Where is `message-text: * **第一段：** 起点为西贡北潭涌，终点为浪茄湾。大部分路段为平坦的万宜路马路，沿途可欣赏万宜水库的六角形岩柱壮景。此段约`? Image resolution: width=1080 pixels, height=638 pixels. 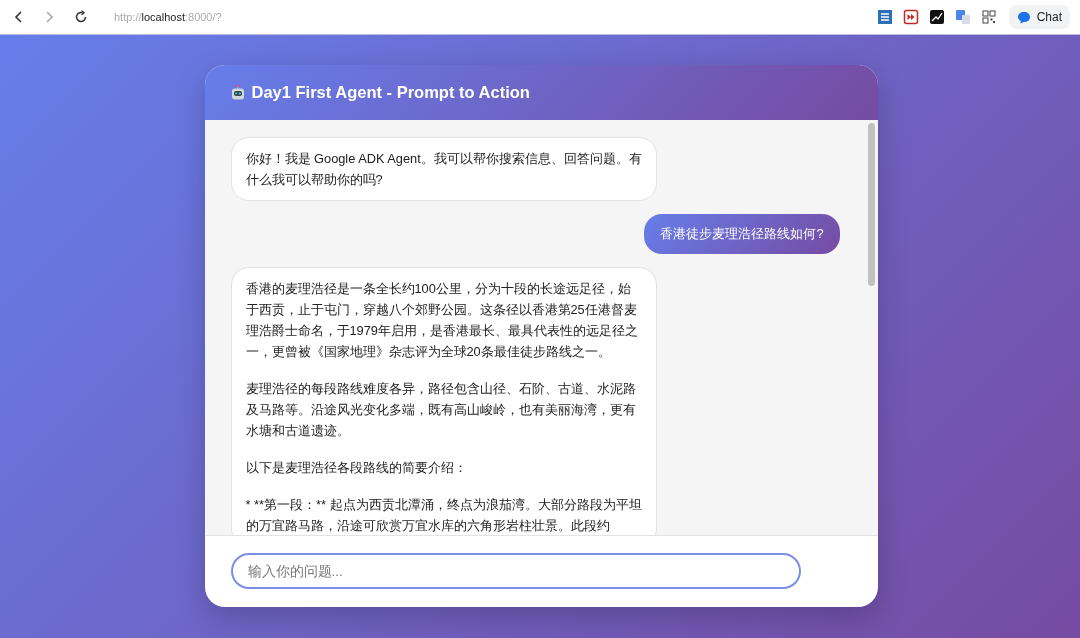
message-text: * **第一段：** 起点为西贡北潭涌，终点为浪茄湾。大部分路段为平坦的万宜路马路，沿途可欣赏万宜水库的六角形岩柱壮景。此段约 is located at coordinates (444, 515).